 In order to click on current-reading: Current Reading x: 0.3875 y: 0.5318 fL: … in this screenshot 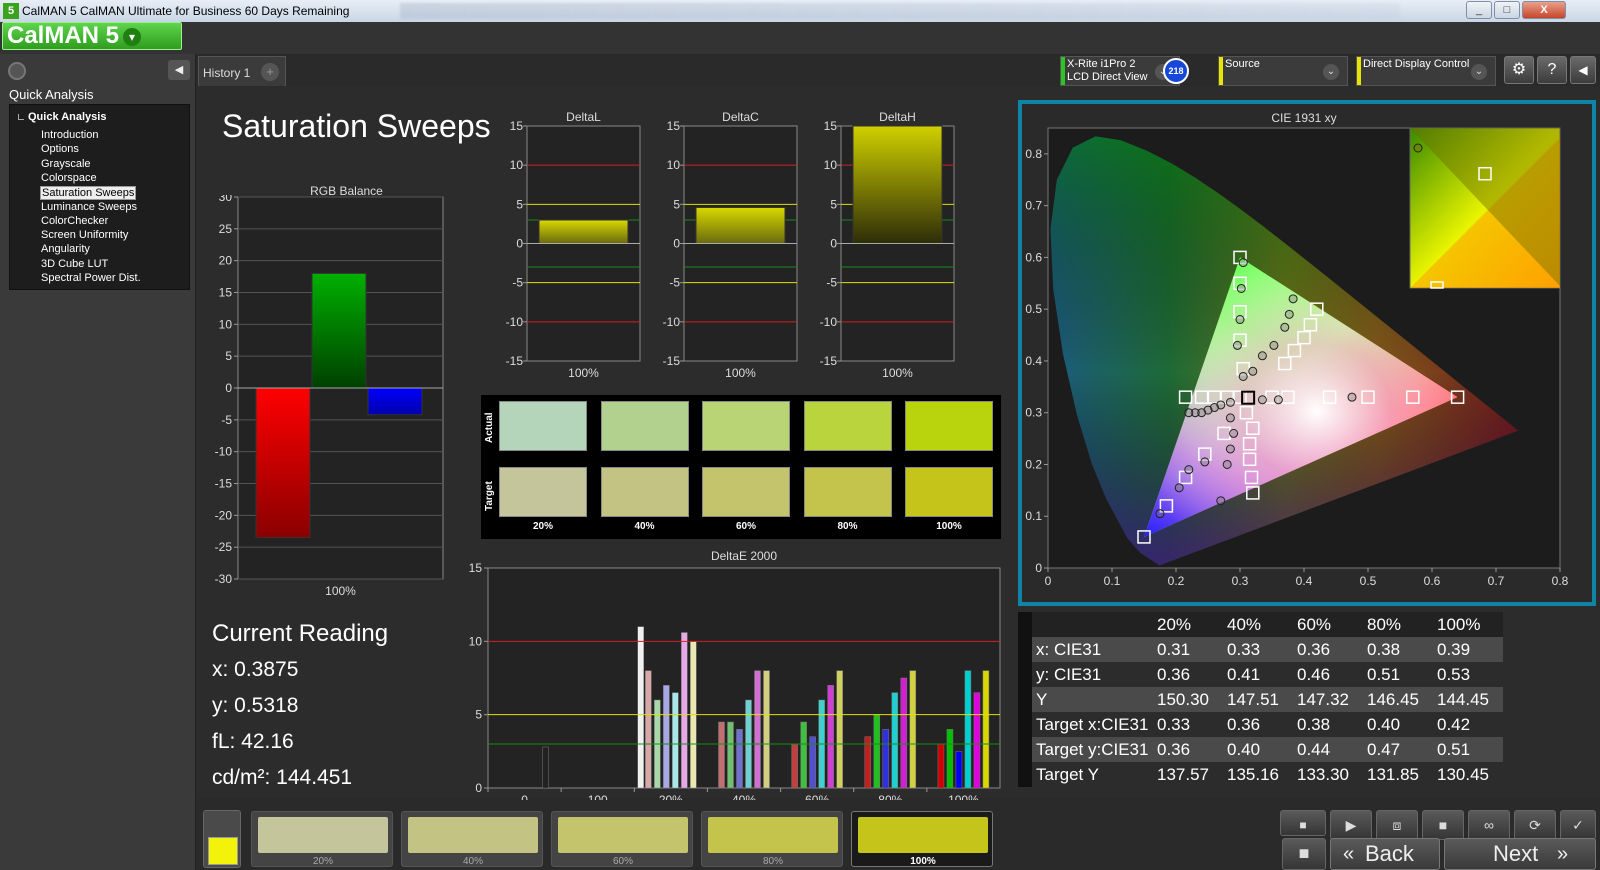, I will do `click(300, 711)`.